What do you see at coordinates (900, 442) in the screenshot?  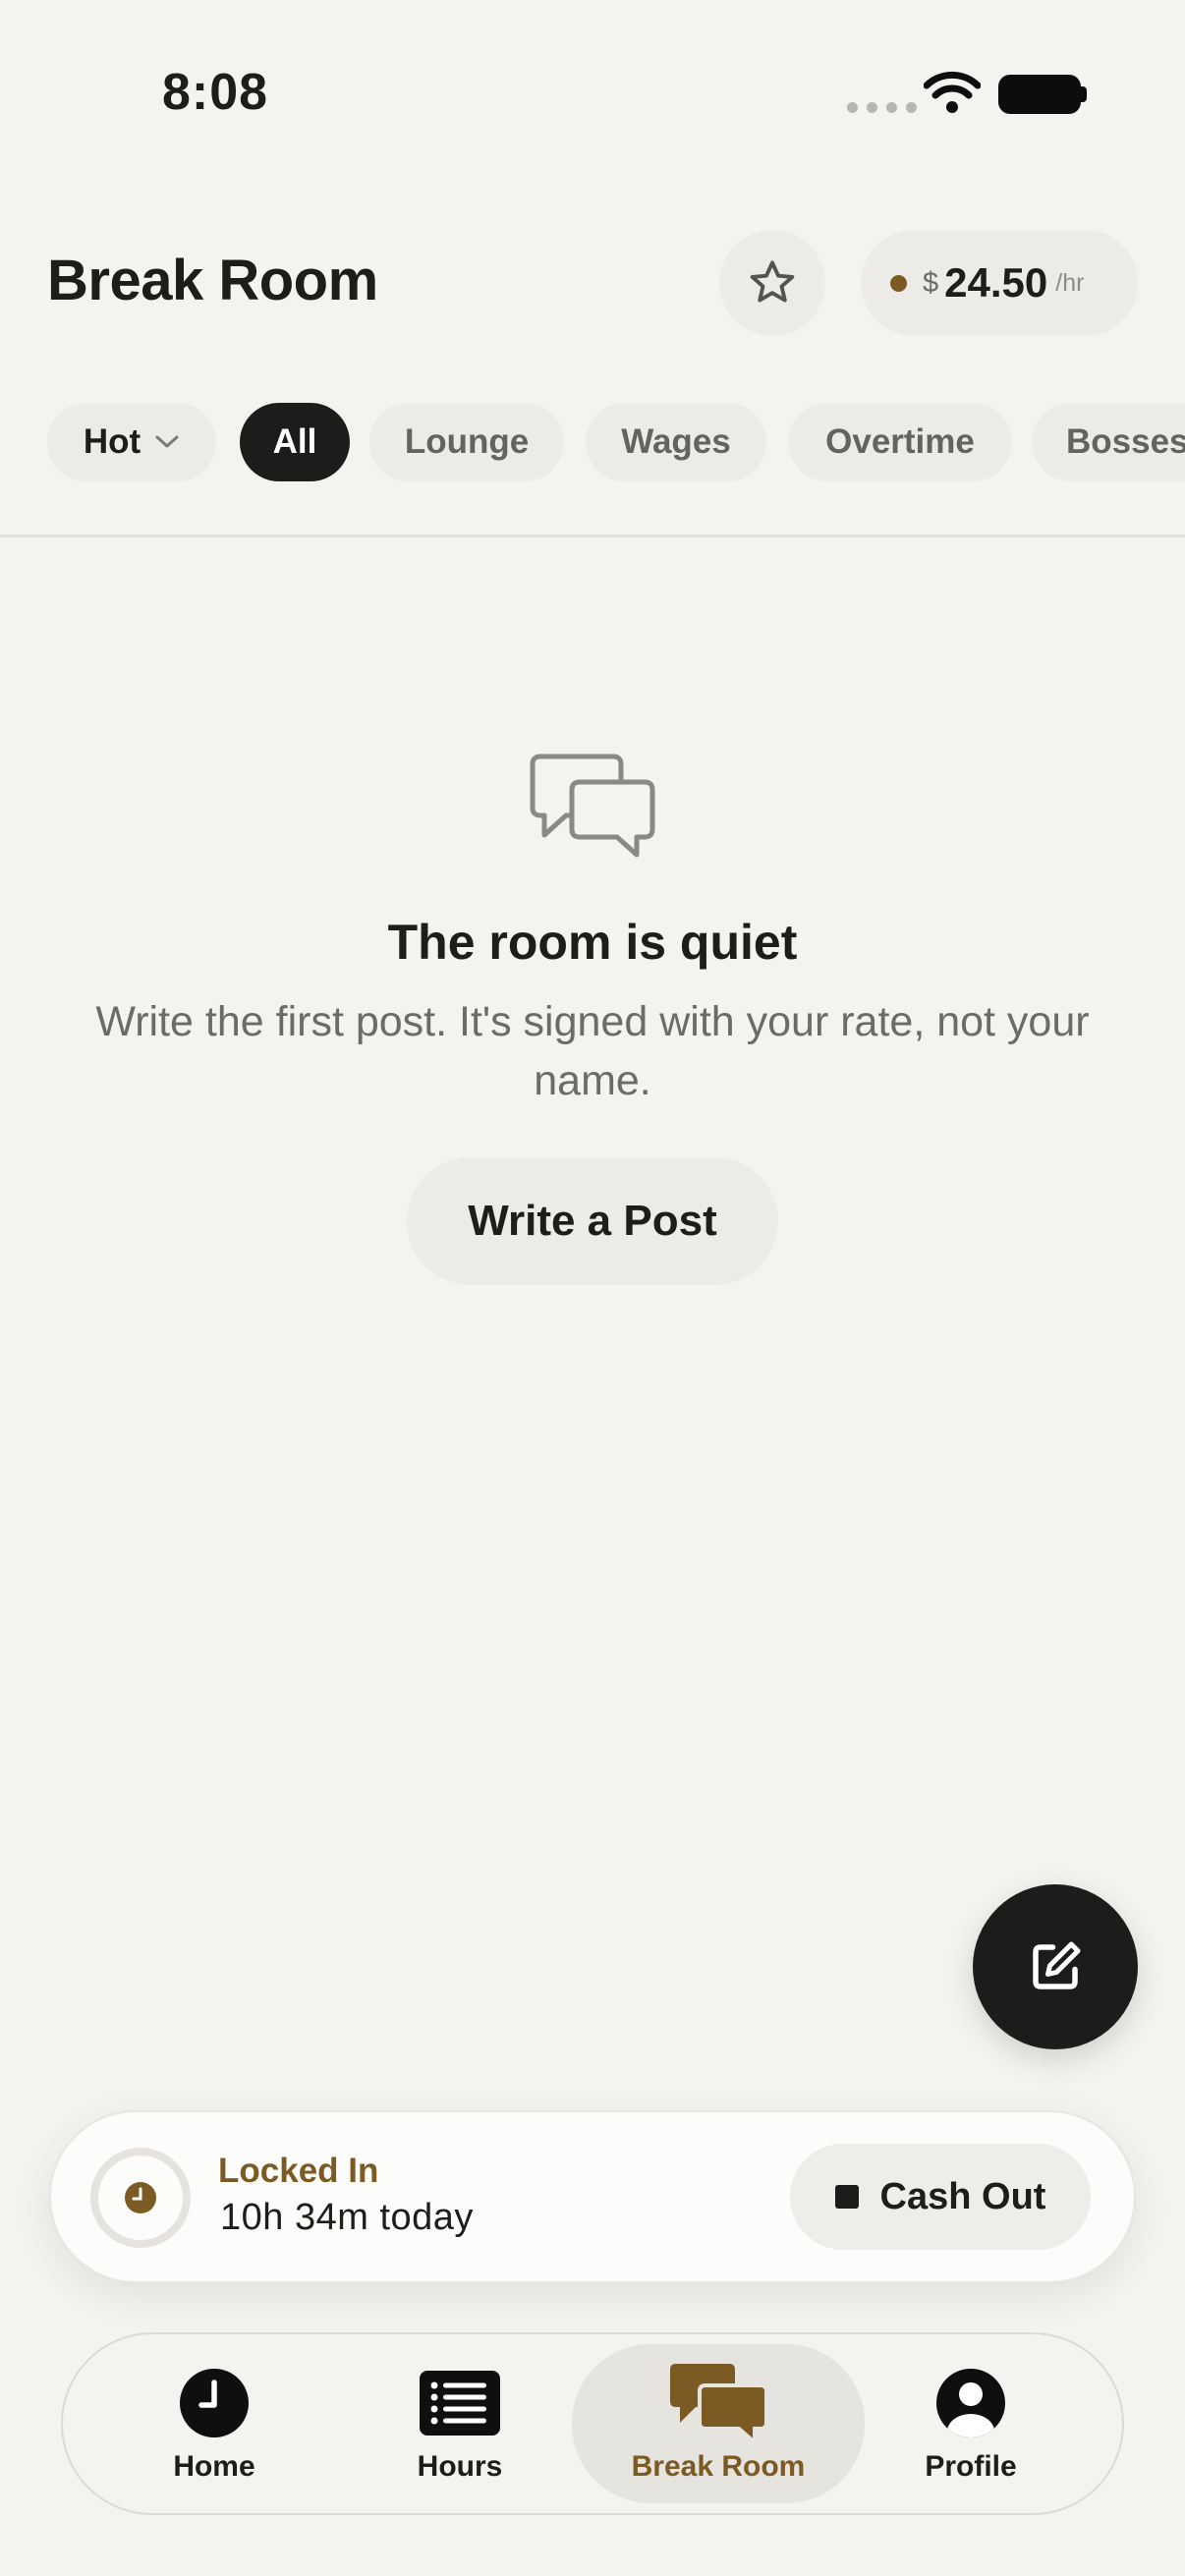 I see `chip-overtime: Overtime` at bounding box center [900, 442].